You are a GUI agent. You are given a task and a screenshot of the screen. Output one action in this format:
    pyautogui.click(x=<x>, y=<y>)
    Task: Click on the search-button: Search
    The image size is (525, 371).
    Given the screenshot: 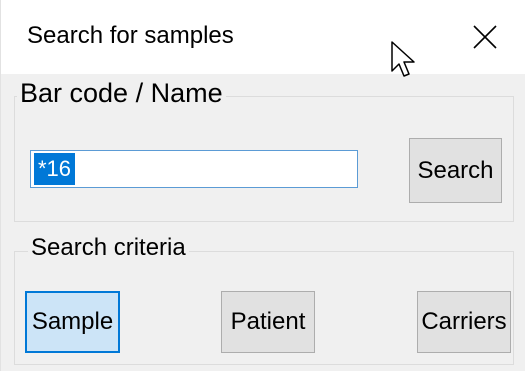 What is the action you would take?
    pyautogui.click(x=455, y=170)
    